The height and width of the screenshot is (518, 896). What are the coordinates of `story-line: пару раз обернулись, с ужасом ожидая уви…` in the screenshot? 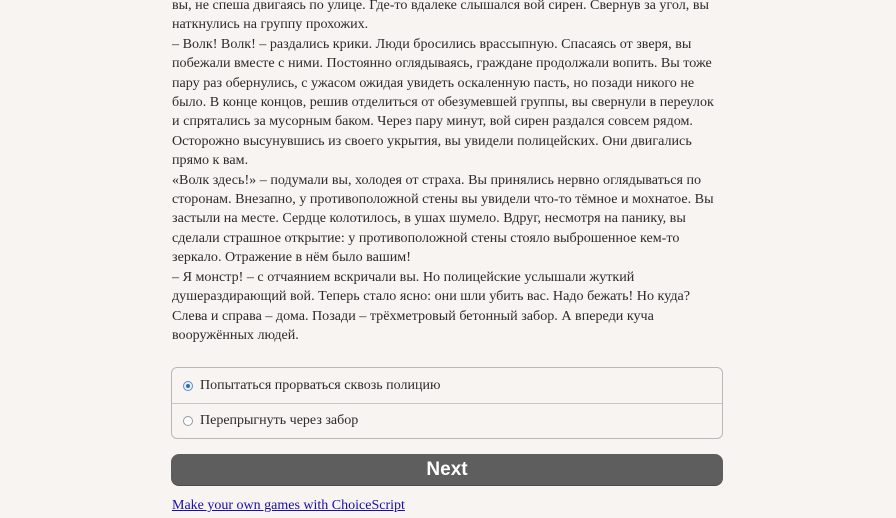 It's located at (433, 82).